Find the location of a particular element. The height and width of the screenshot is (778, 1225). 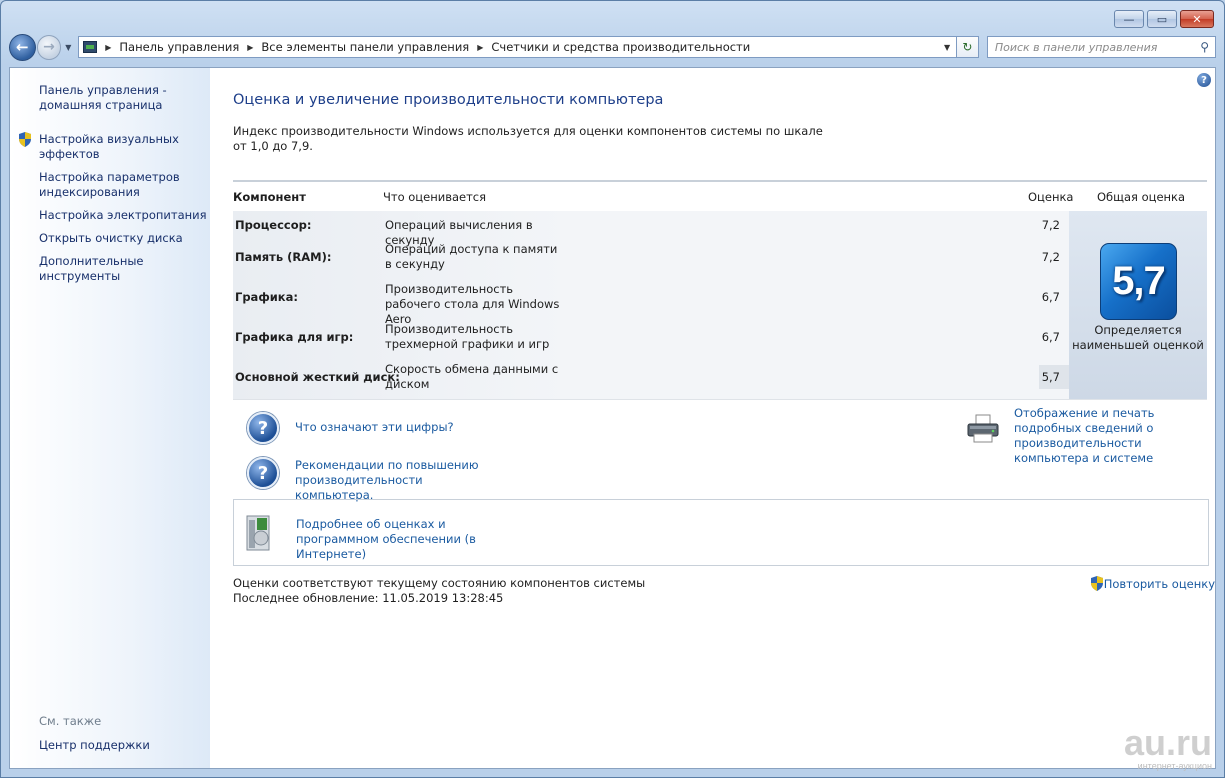

watermark: au.ru интернет-аукцион is located at coordinates (1167, 747).